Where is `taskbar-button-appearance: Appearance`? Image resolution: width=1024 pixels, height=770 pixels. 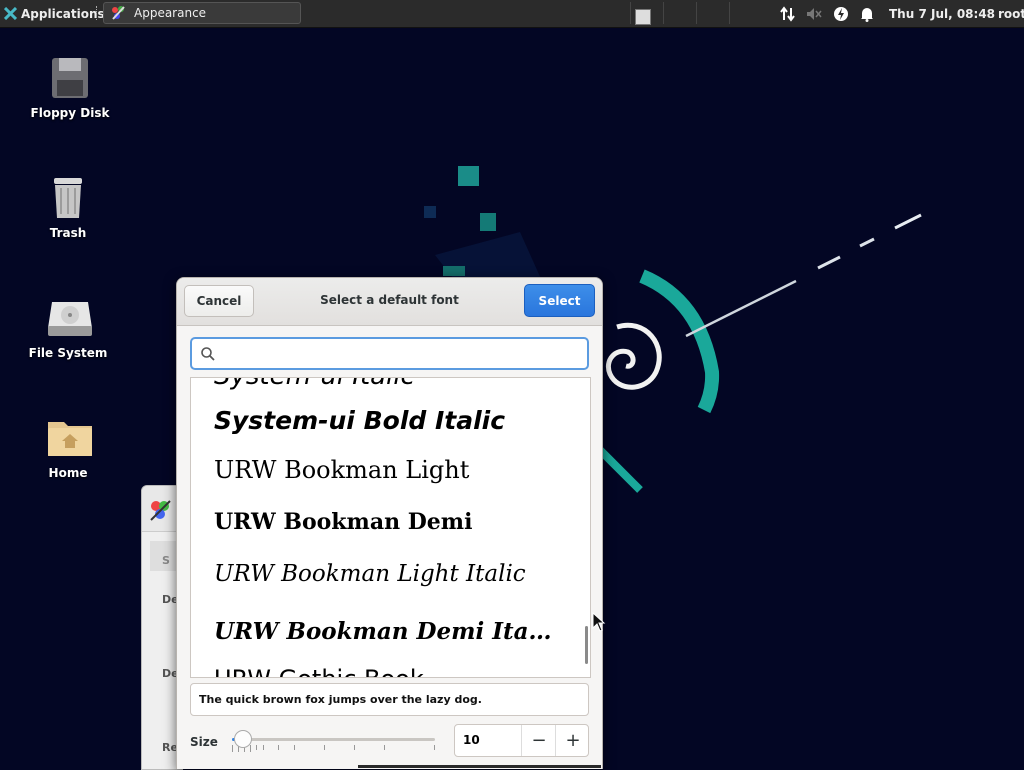
taskbar-button-appearance: Appearance is located at coordinates (202, 13).